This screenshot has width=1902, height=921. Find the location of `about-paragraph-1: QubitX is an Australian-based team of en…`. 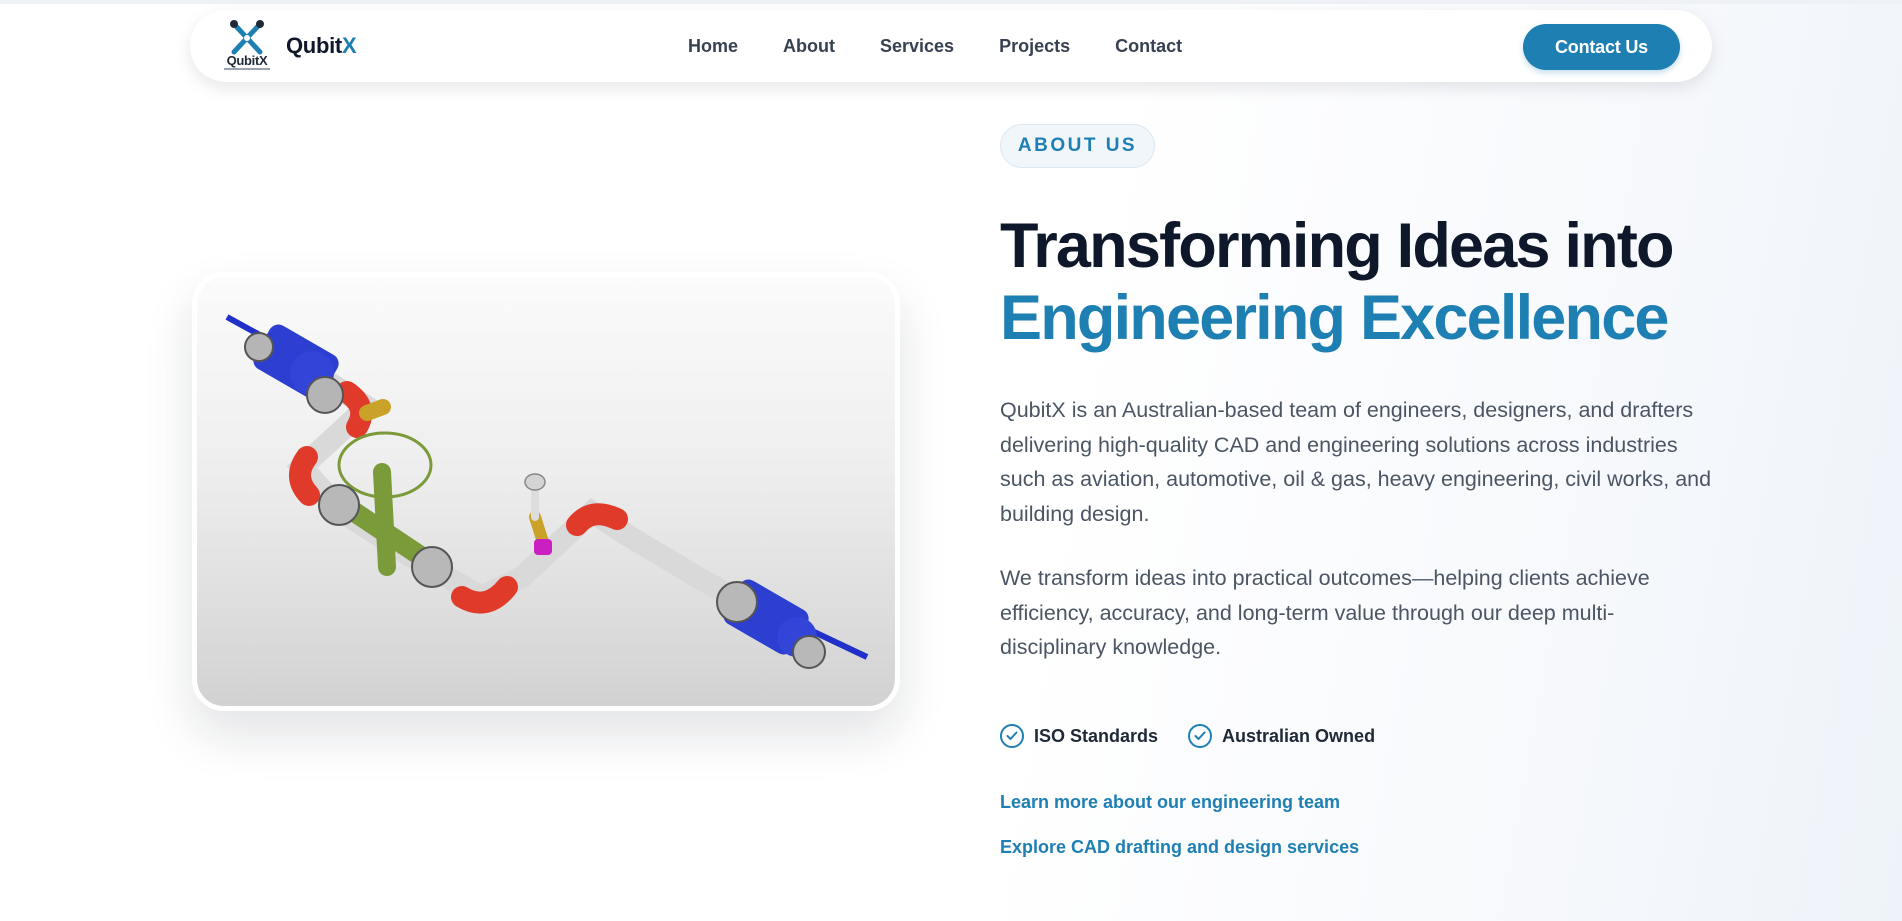

about-paragraph-1: QubitX is an Australian-based team of en… is located at coordinates (1356, 462).